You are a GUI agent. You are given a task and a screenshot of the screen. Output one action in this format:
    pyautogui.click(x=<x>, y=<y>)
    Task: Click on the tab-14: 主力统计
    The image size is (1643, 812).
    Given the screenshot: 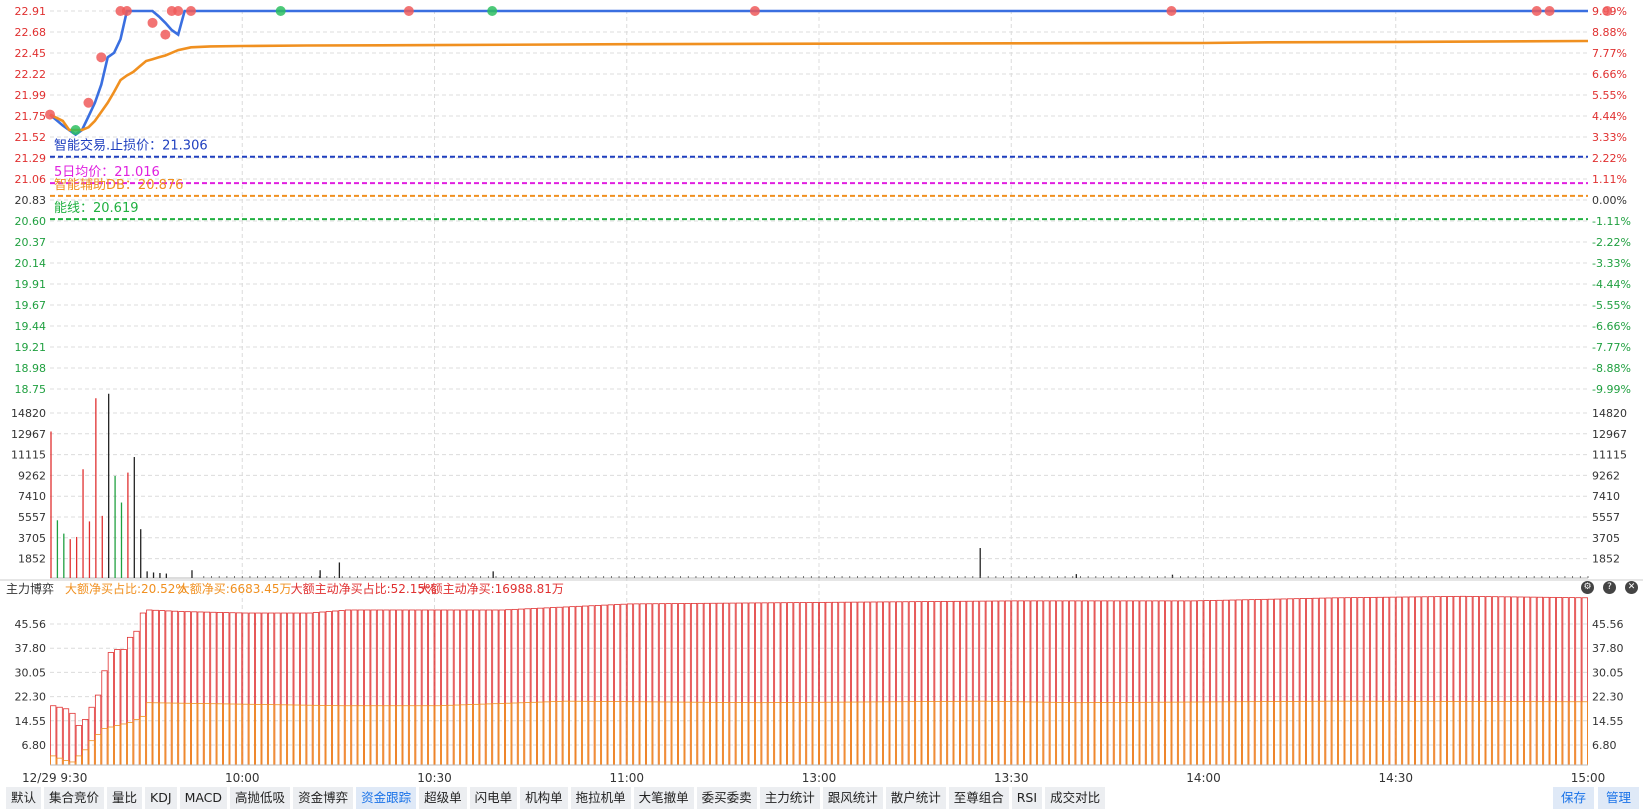 What is the action you would take?
    pyautogui.click(x=789, y=798)
    